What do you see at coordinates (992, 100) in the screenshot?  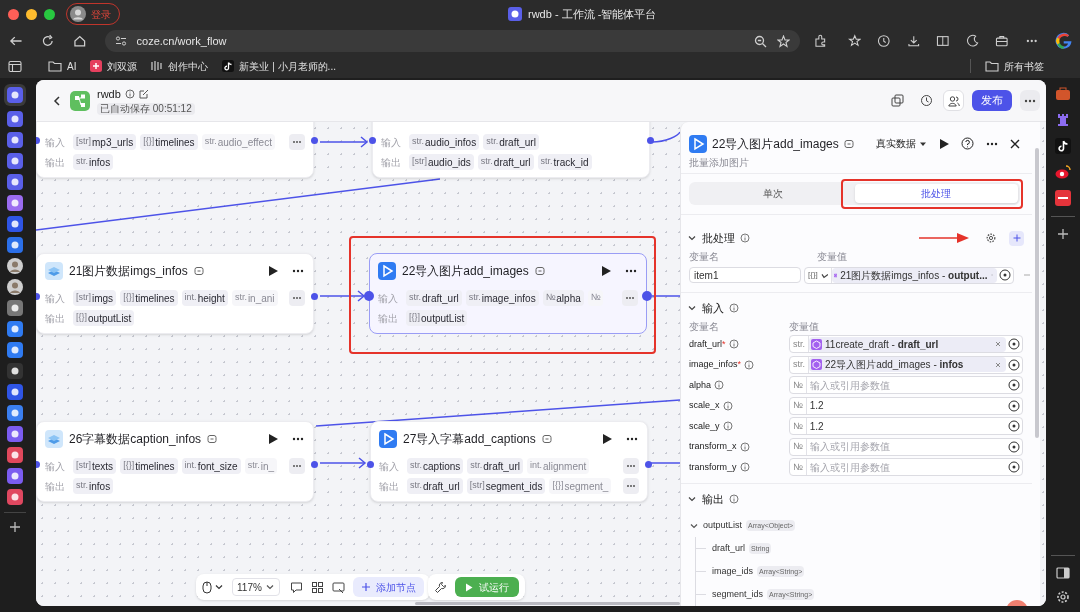 I see `publish-button: 发布` at bounding box center [992, 100].